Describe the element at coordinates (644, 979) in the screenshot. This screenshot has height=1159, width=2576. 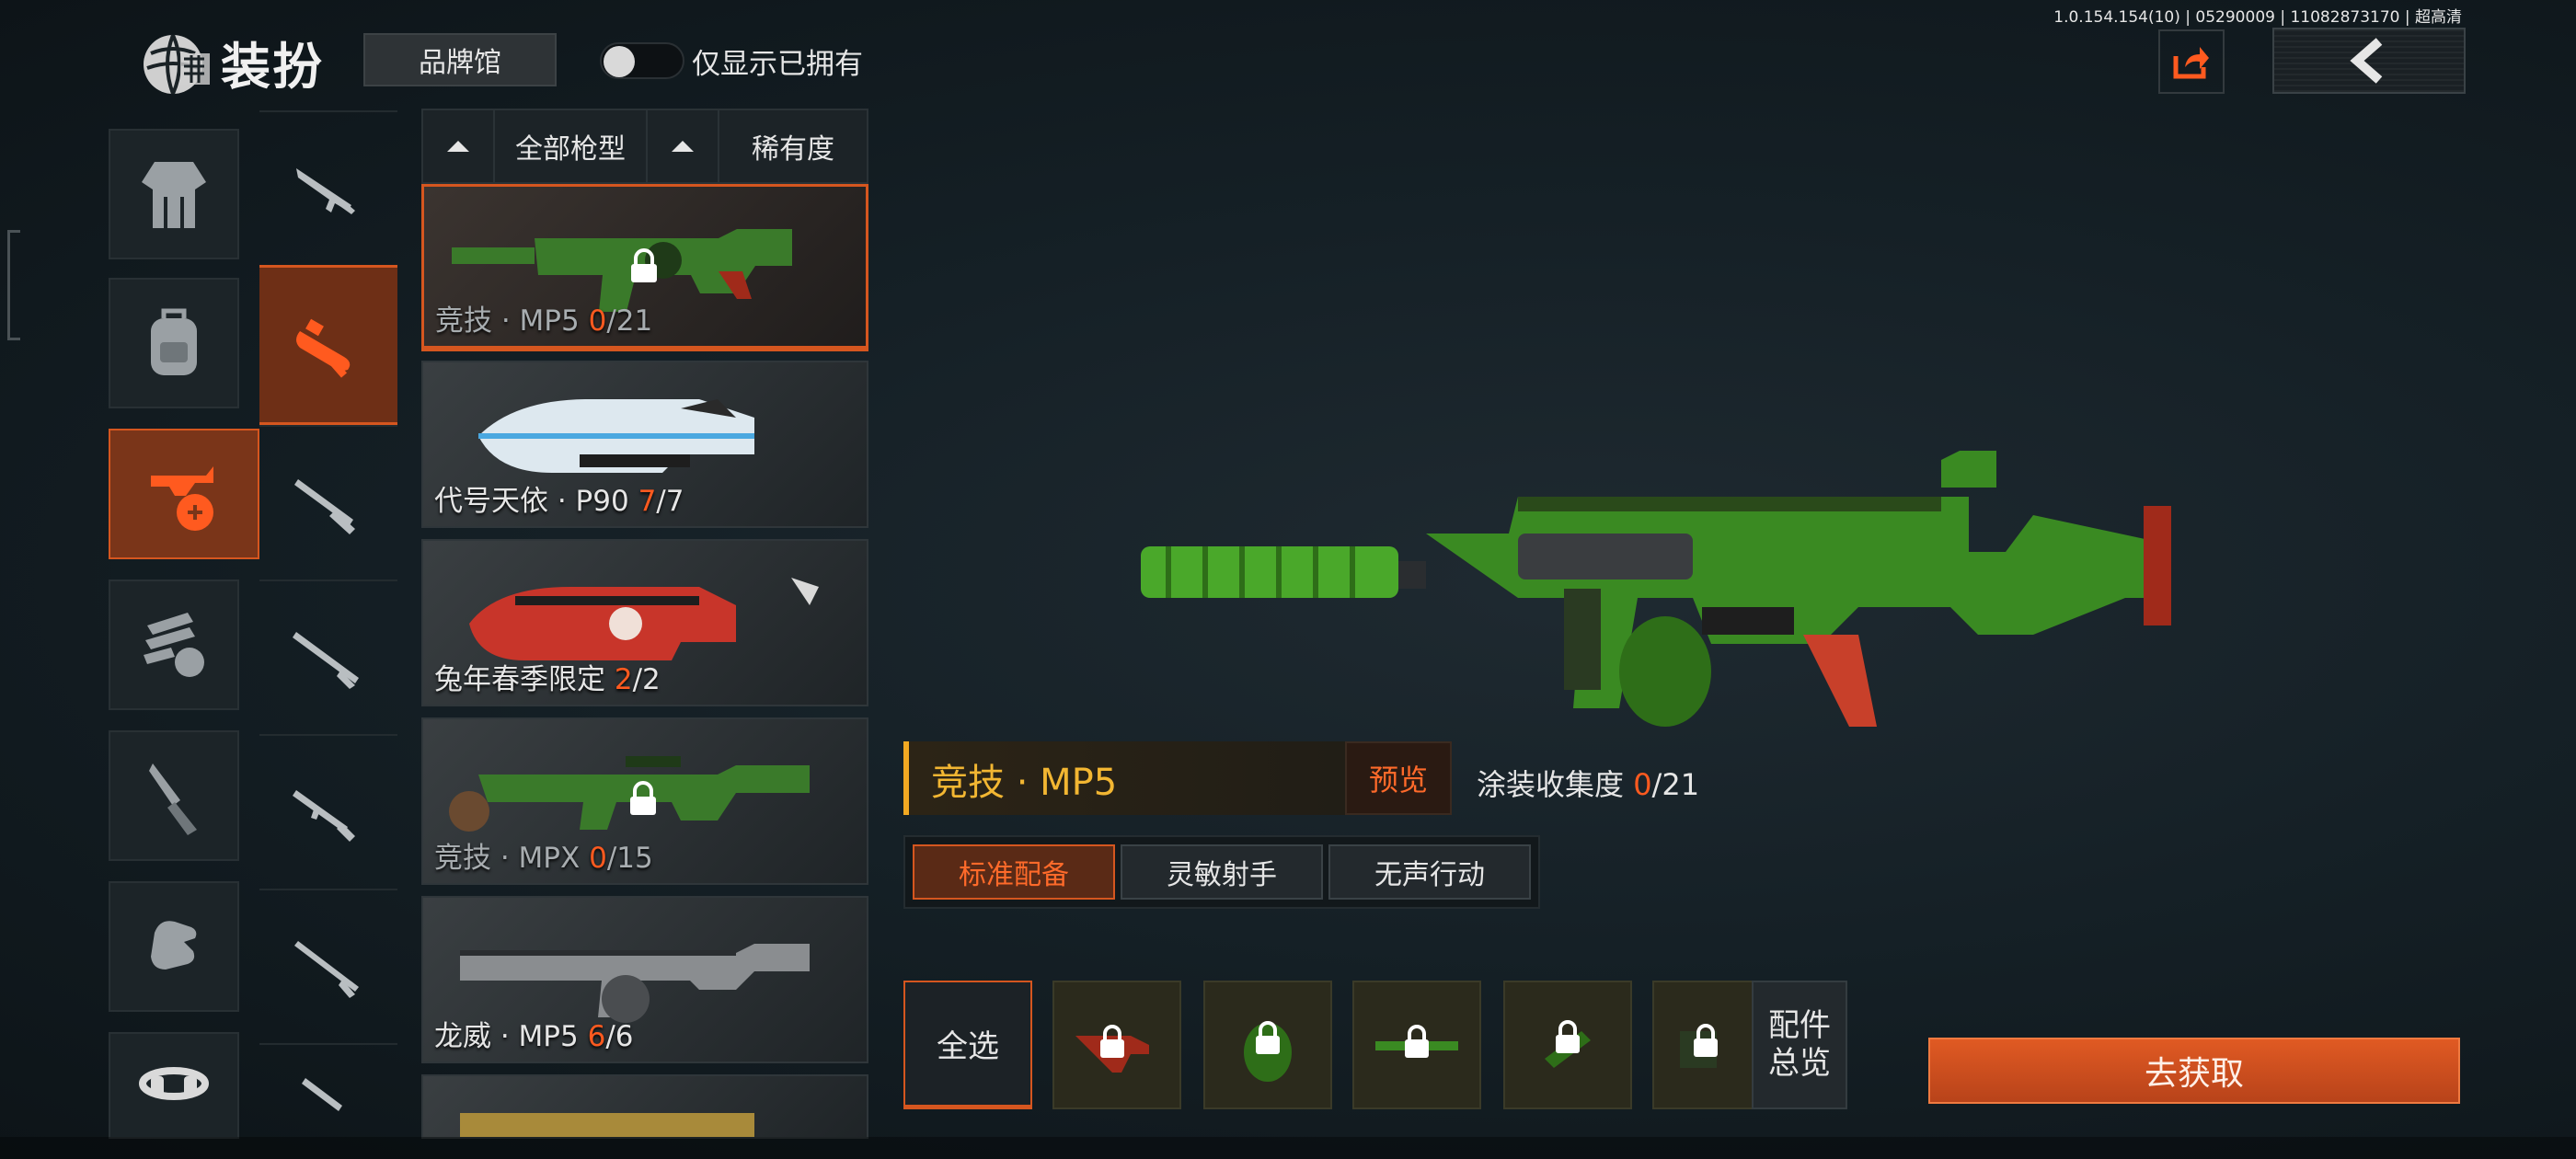
I see `skin-card: 龙威 · MP5 6/6` at that location.